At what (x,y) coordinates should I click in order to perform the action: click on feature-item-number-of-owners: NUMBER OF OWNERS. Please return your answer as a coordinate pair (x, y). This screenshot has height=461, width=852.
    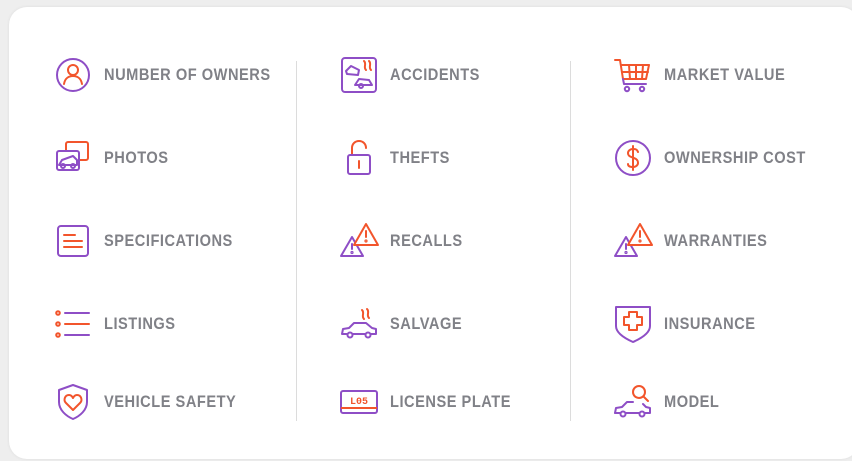
    Looking at the image, I should click on (174, 75).